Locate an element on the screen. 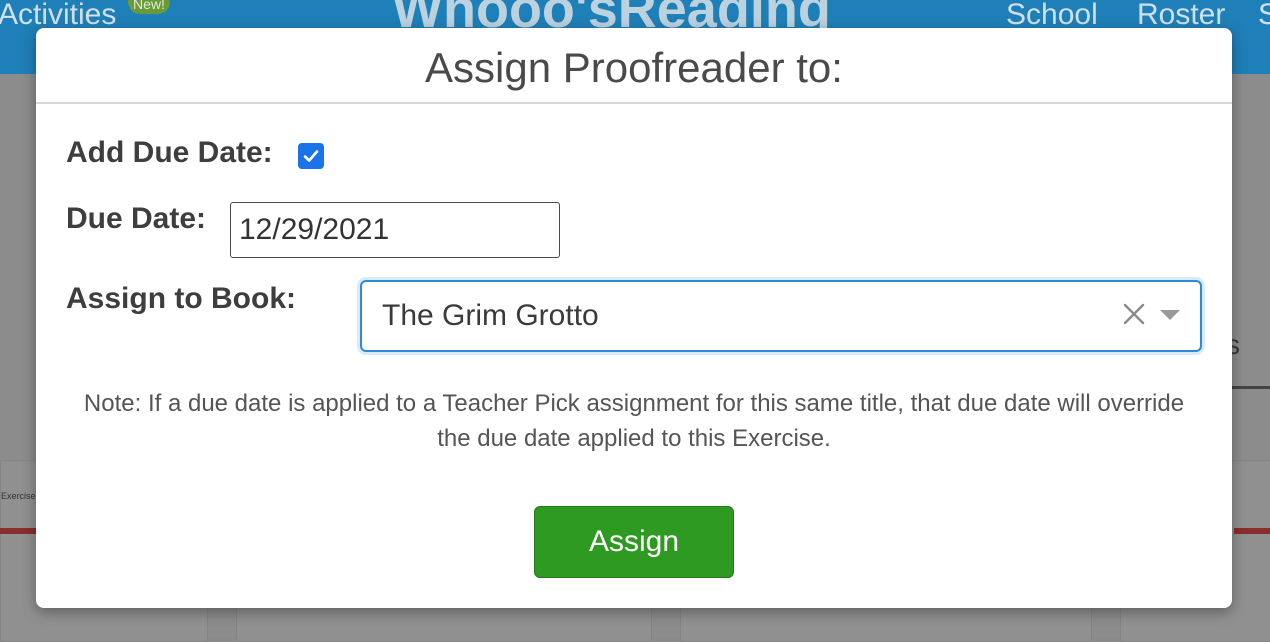 The image size is (1270, 642). assign-to-book-label: Assign to Book: is located at coordinates (181, 298).